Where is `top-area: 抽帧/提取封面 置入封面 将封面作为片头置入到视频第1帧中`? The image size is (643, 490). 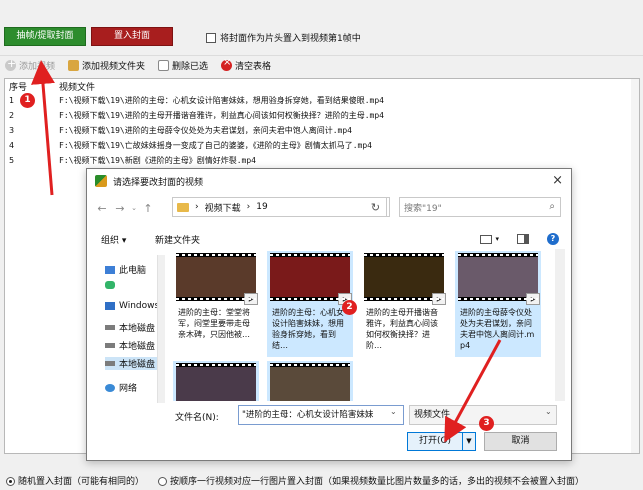 top-area: 抽帧/提取封面 置入封面 将封面作为片头置入到视频第1帧中 is located at coordinates (321, 26).